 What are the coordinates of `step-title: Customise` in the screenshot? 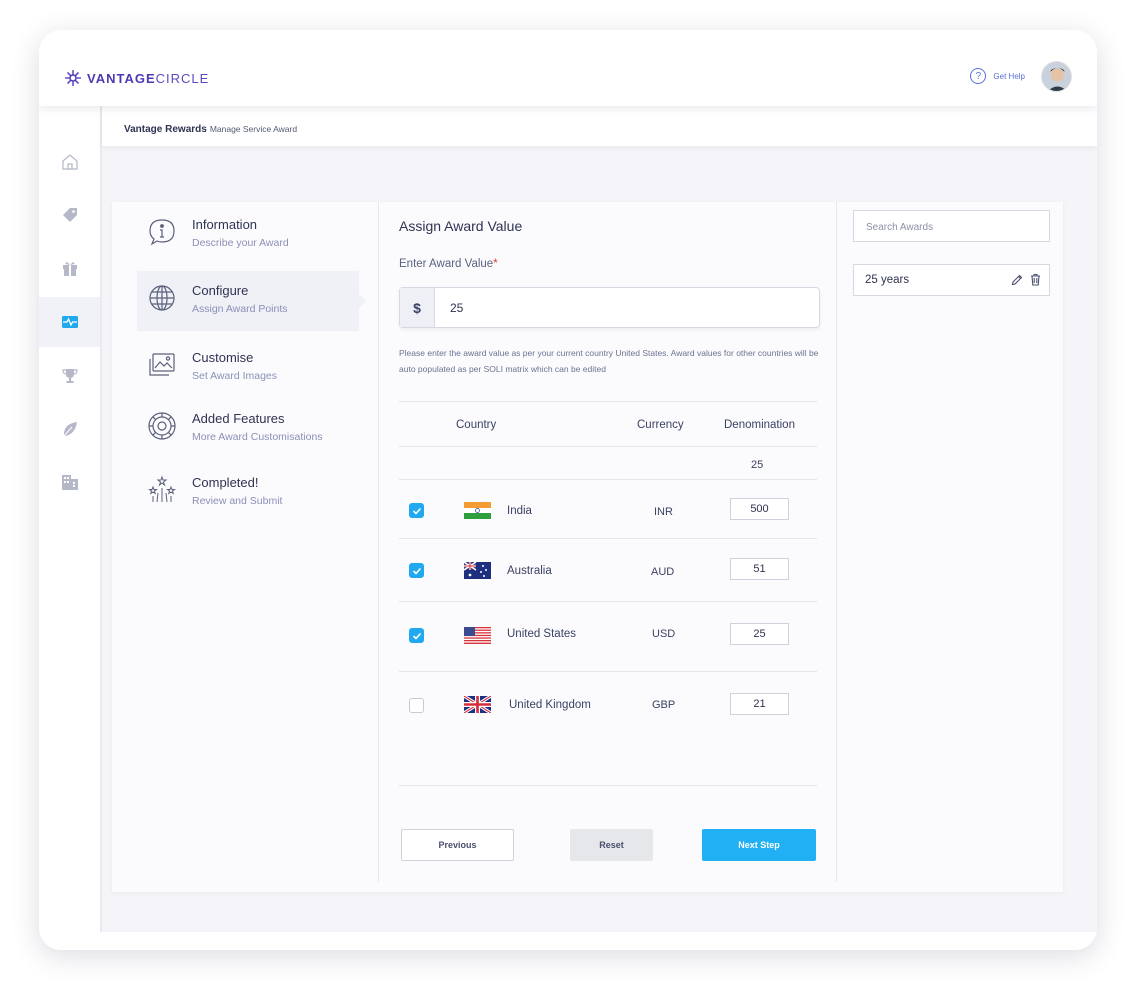 It's located at (223, 357).